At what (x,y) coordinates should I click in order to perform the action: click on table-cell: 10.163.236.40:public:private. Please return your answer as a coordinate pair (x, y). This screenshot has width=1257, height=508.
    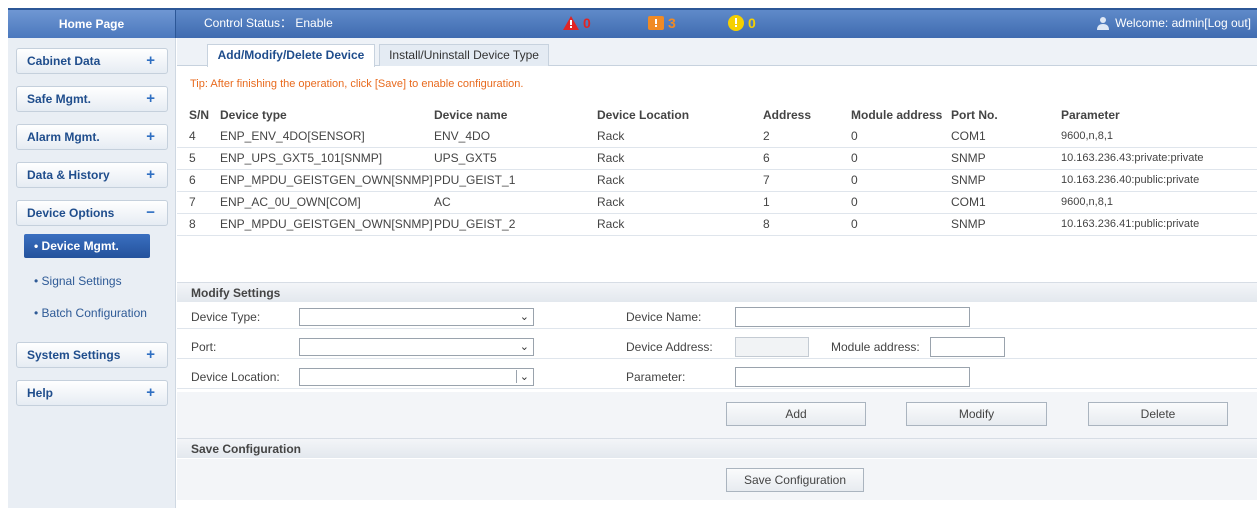
    Looking at the image, I should click on (1159, 180).